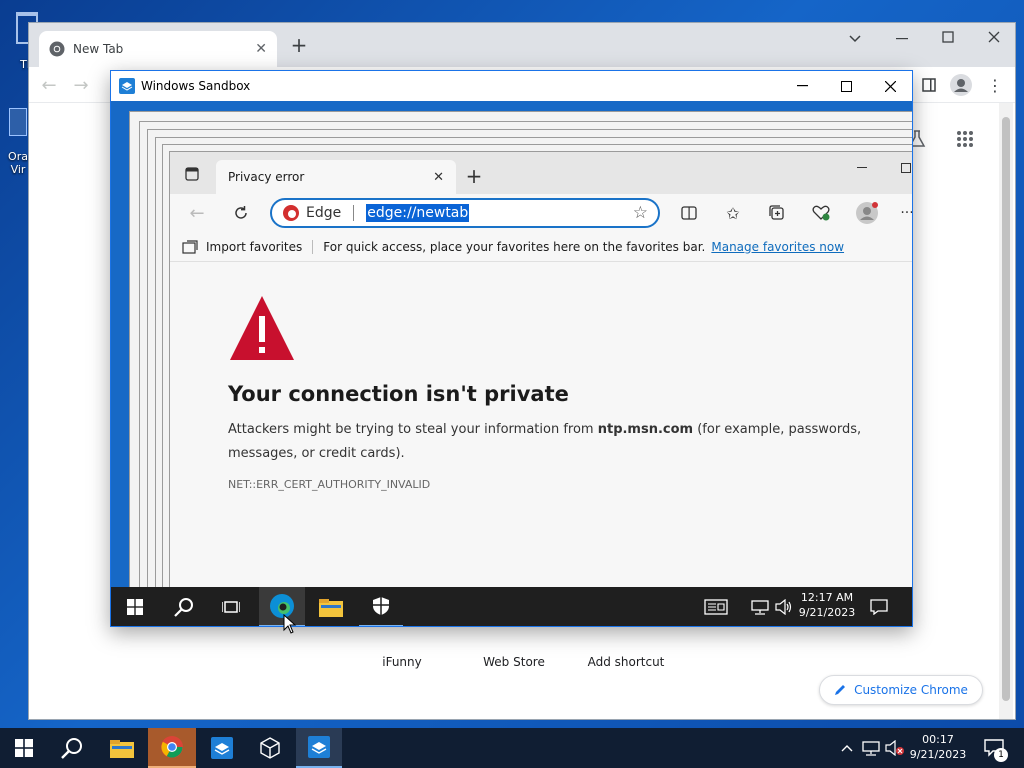 The image size is (1024, 768). What do you see at coordinates (270, 748) in the screenshot?
I see `virtualbox-cube-icon` at bounding box center [270, 748].